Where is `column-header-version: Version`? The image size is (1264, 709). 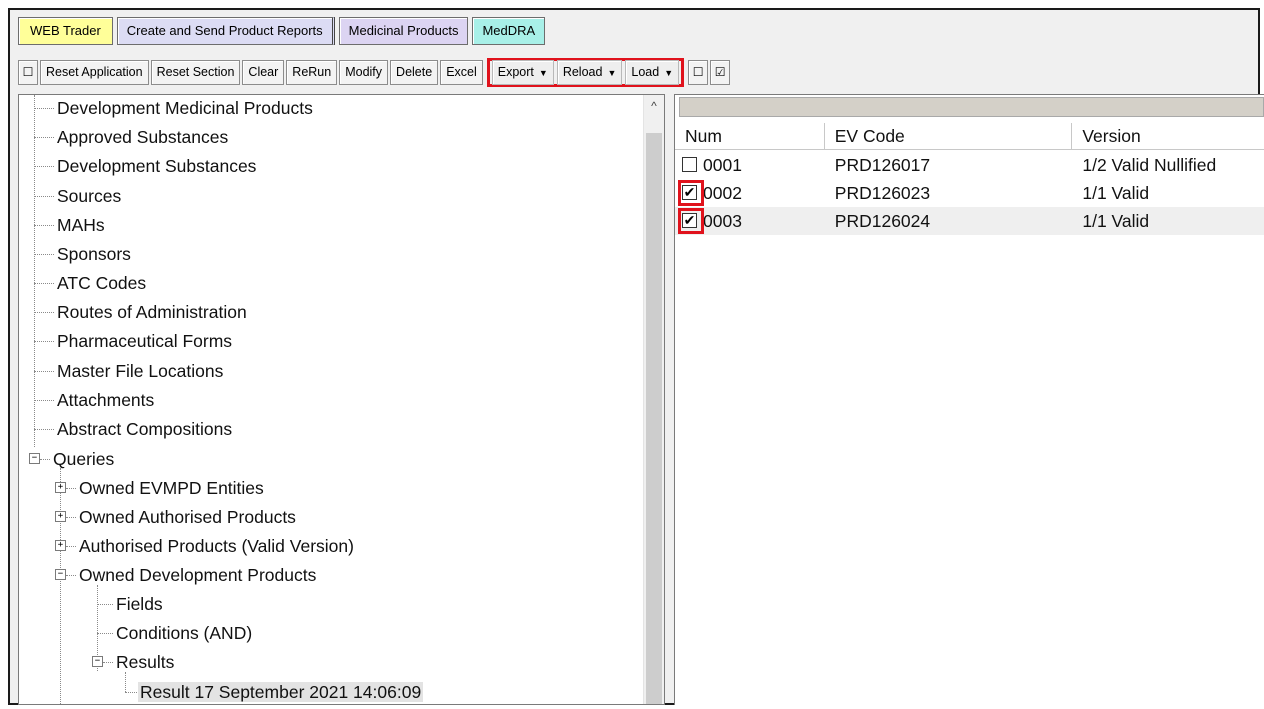
column-header-version: Version is located at coordinates (1168, 136).